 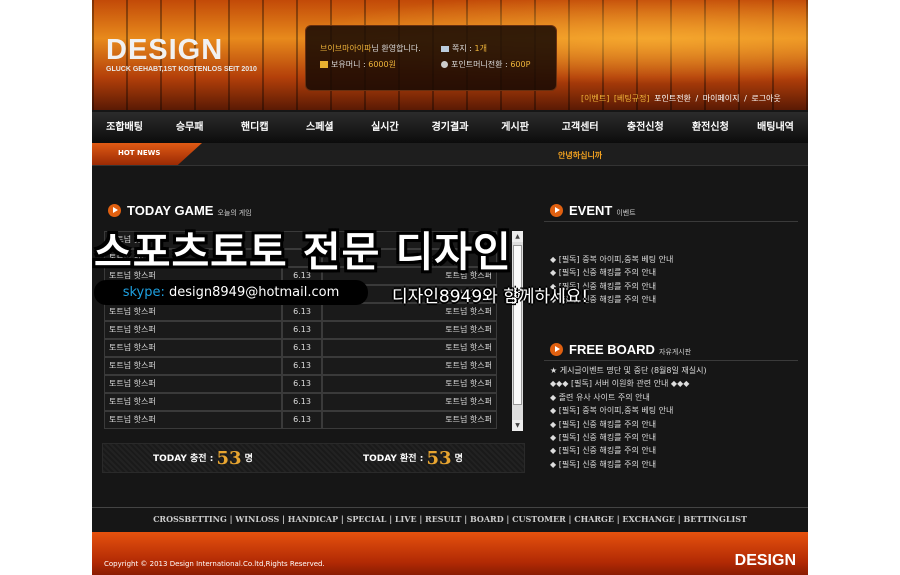 What do you see at coordinates (346, 48) in the screenshot?
I see `user-name: 브이브마아이파` at bounding box center [346, 48].